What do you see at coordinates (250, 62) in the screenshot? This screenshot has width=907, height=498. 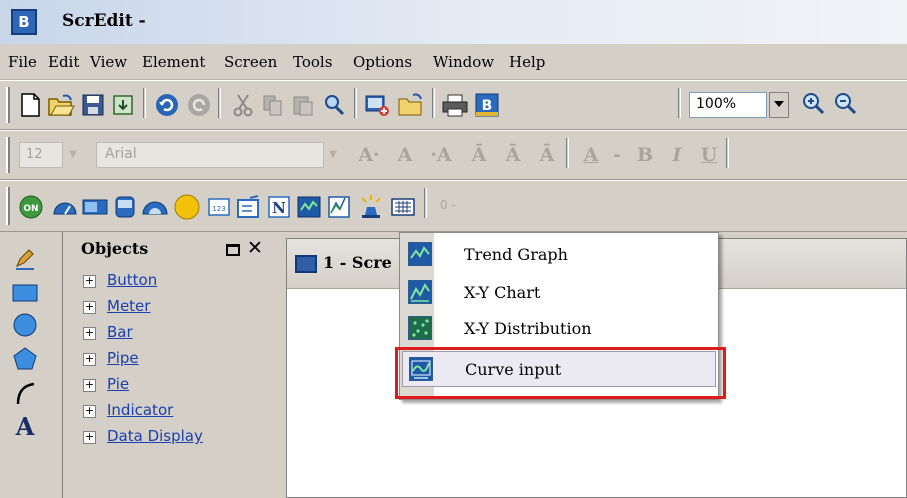 I see `menu-screen: Screen` at bounding box center [250, 62].